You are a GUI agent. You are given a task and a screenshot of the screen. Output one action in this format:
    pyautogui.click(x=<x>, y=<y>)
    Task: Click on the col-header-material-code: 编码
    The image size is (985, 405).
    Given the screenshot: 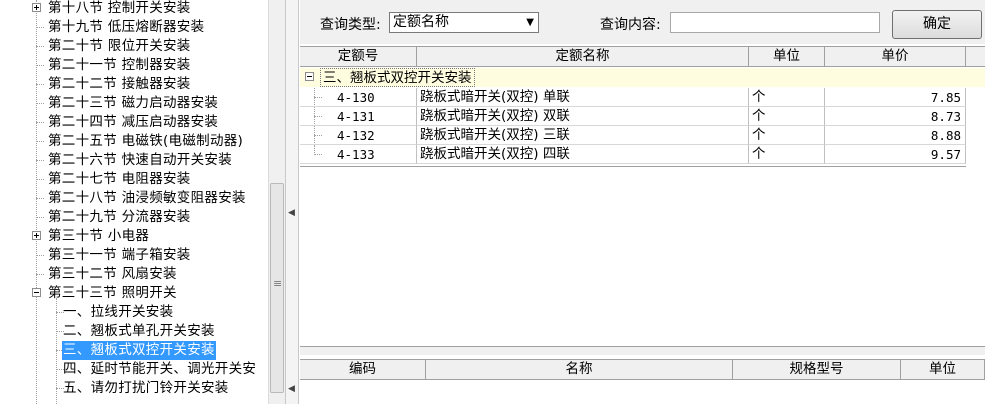 What is the action you would take?
    pyautogui.click(x=363, y=369)
    